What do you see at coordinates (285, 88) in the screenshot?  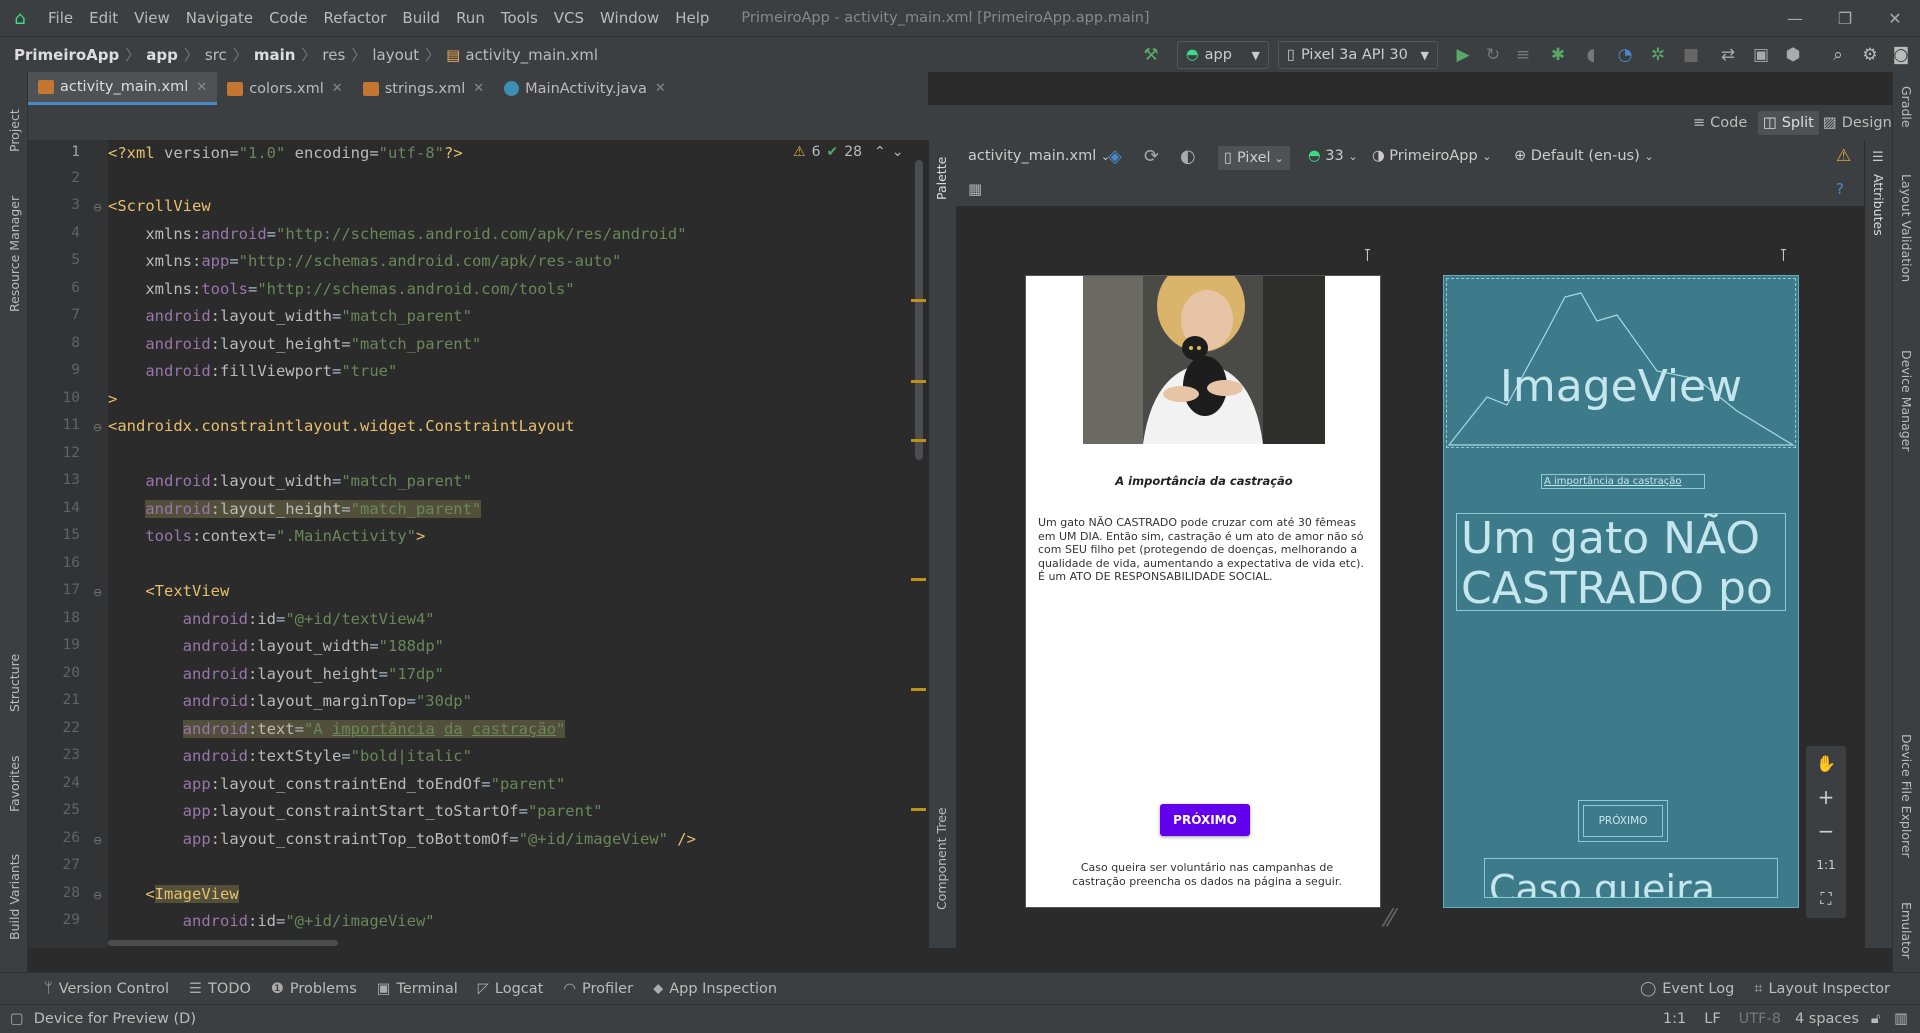 I see `tab-colors: colors.xml ✕` at bounding box center [285, 88].